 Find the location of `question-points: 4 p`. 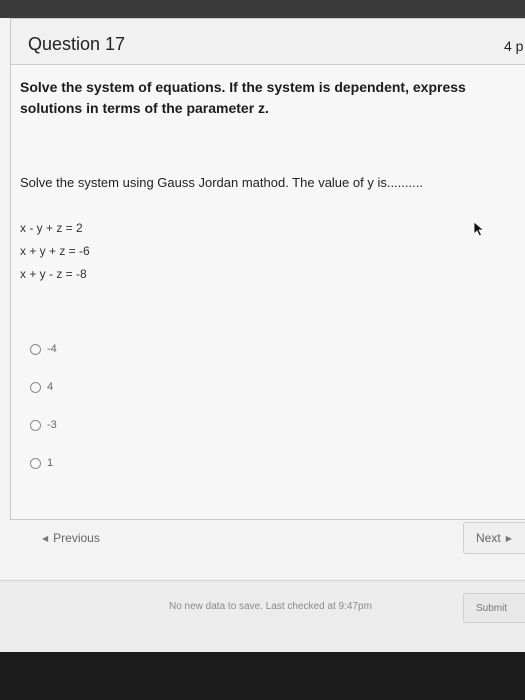

question-points: 4 p is located at coordinates (514, 46).